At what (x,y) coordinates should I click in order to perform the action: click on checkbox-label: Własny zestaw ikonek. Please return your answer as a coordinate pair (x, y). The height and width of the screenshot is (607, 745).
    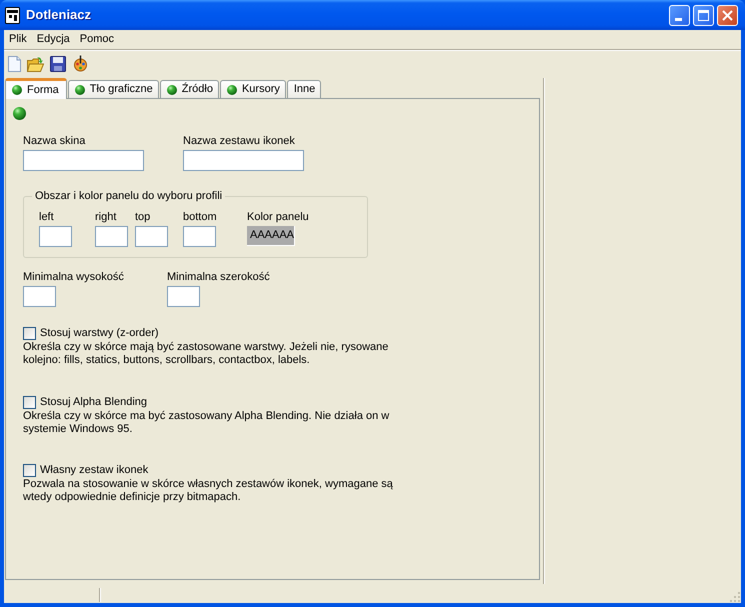
    Looking at the image, I should click on (94, 470).